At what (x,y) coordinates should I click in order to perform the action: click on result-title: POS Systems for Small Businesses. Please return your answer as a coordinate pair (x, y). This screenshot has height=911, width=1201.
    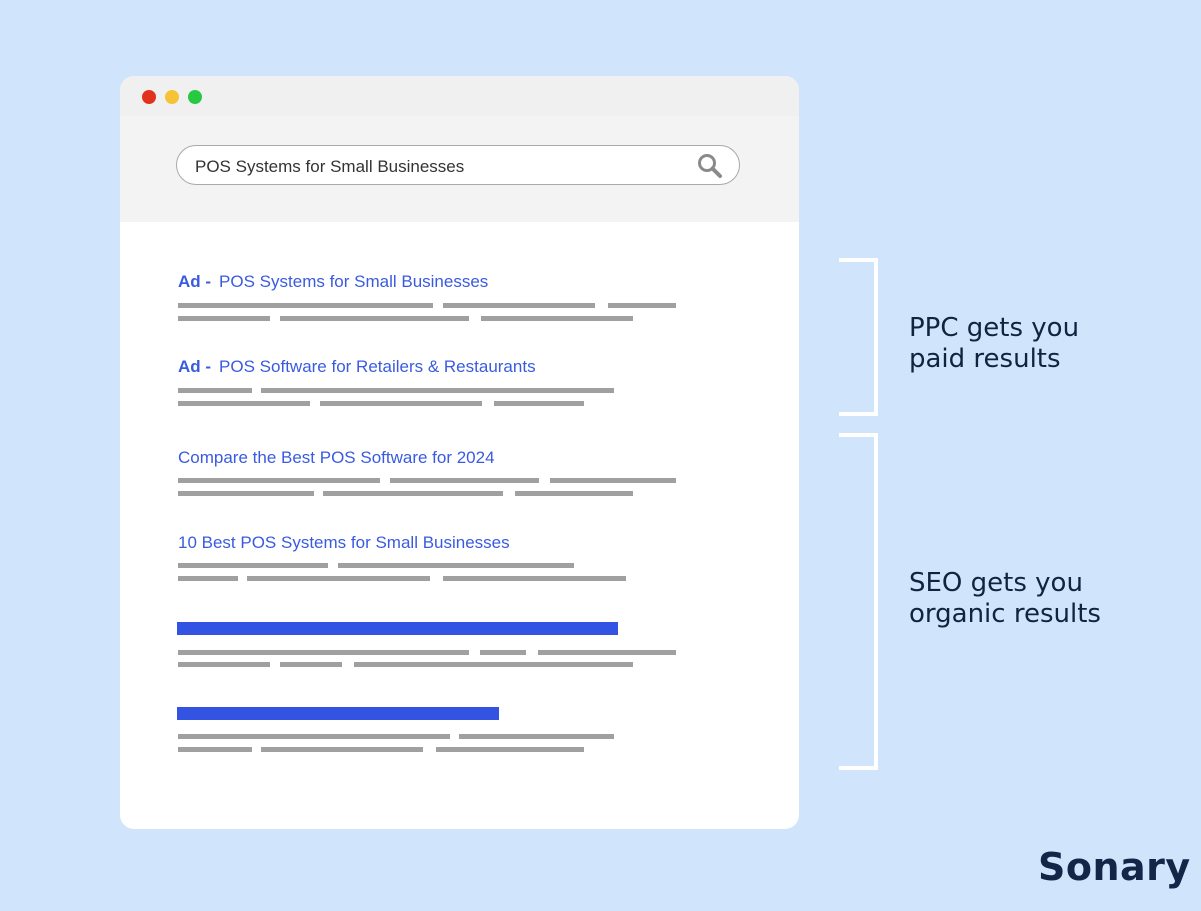
    Looking at the image, I should click on (354, 281).